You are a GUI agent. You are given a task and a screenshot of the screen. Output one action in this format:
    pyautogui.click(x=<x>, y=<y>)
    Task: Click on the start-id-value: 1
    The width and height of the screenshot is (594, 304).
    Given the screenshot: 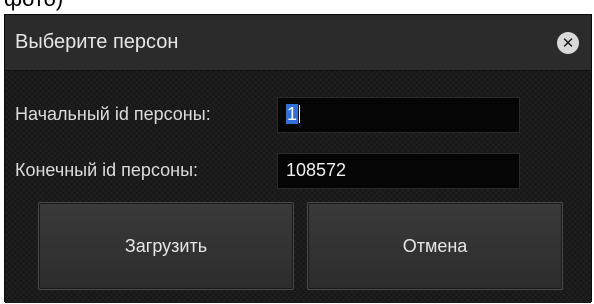 What is the action you would take?
    pyautogui.click(x=292, y=114)
    